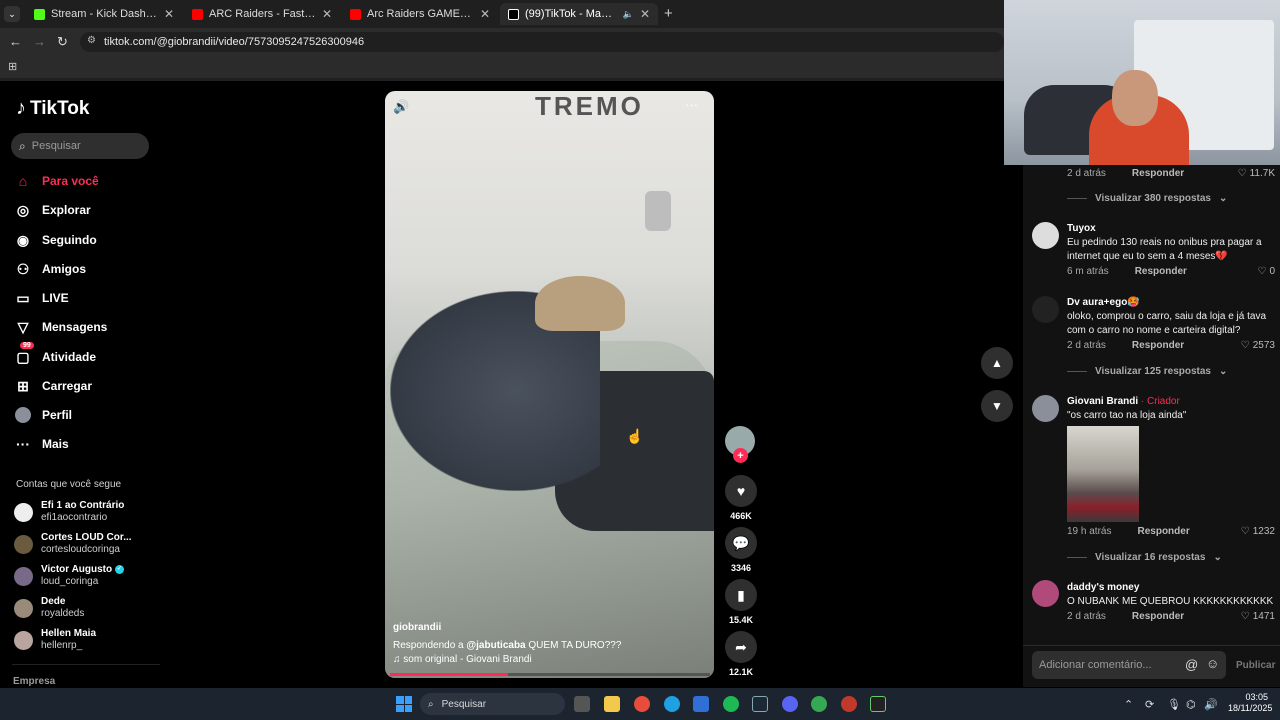  What do you see at coordinates (741, 647) in the screenshot?
I see `share-button: ➦` at bounding box center [741, 647].